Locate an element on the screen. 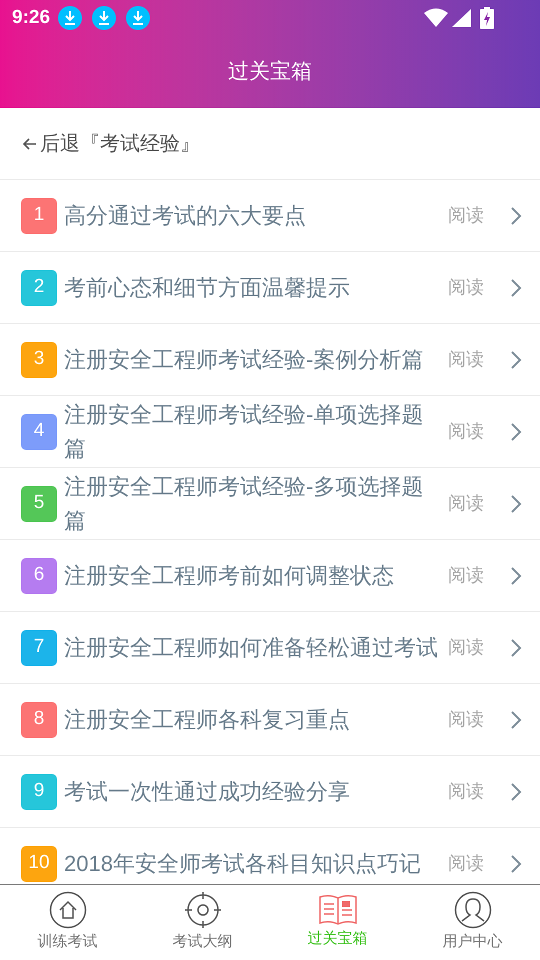  article-row: 9 考试一次性通过成功经验分享 阅读 is located at coordinates (270, 792).